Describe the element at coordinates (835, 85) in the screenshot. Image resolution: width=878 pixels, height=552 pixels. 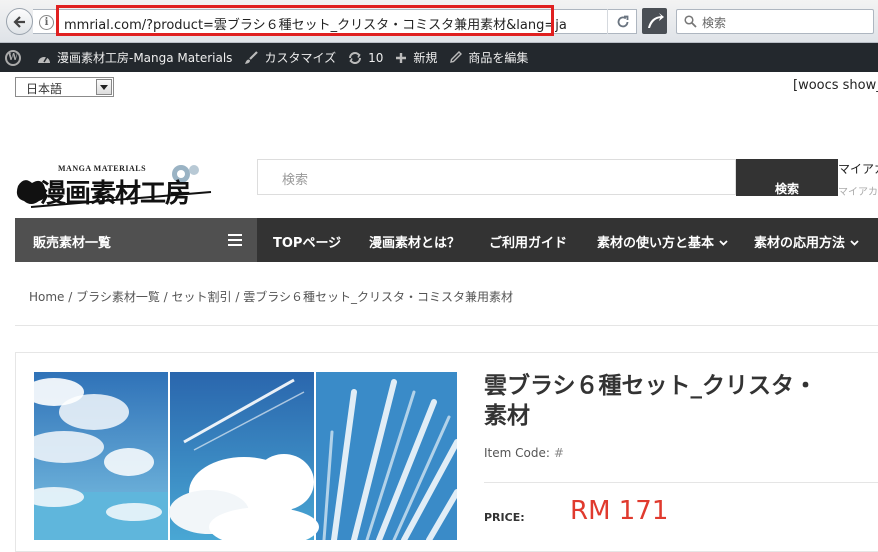
I see `woocs-shortcode-text: [woocs show_` at that location.